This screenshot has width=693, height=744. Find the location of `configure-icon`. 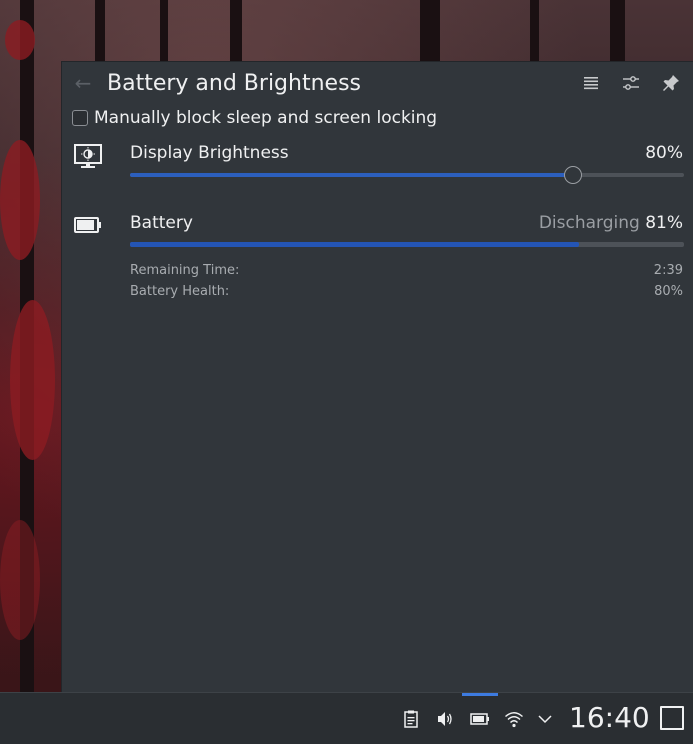

configure-icon is located at coordinates (631, 83).